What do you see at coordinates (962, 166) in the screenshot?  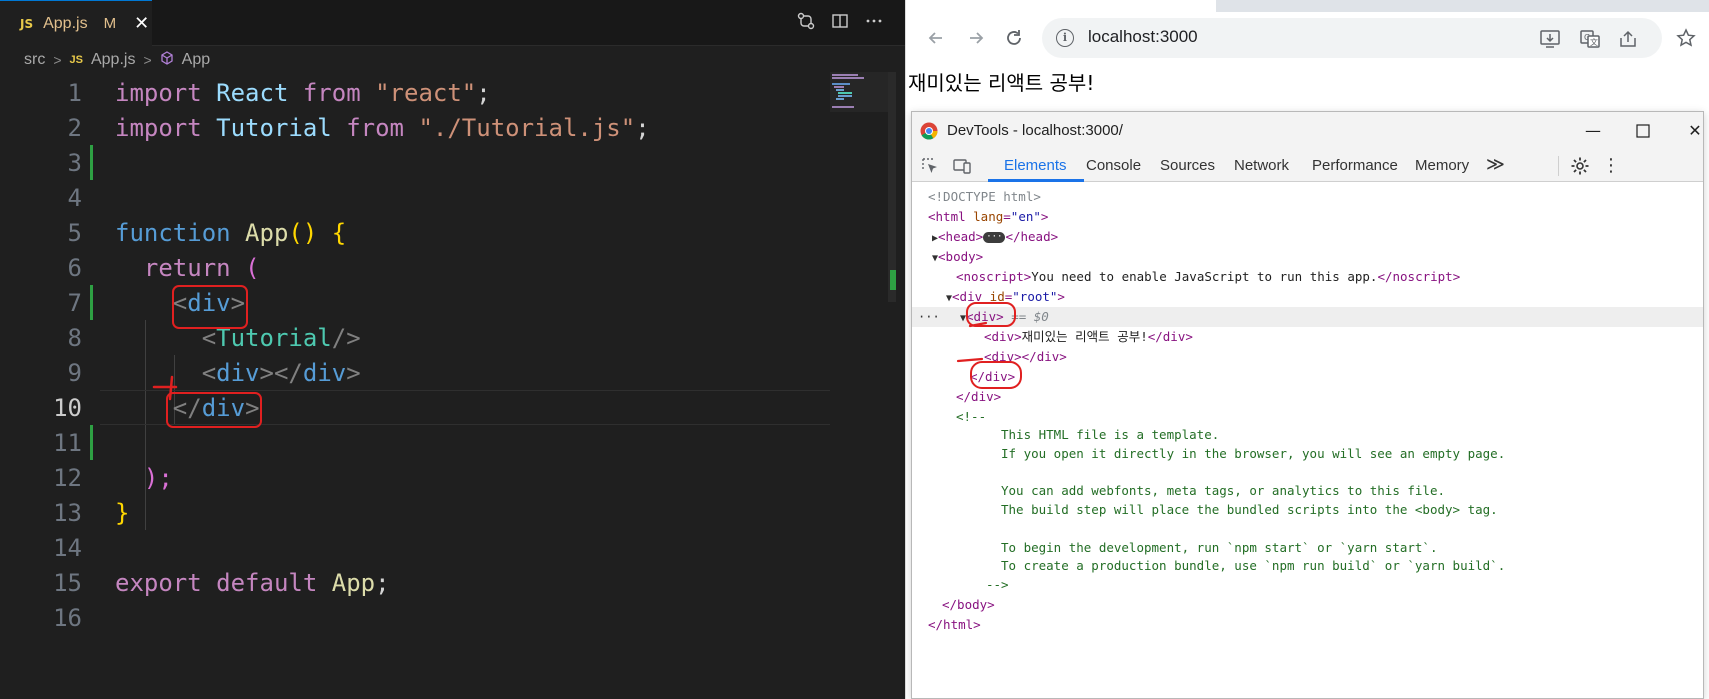 I see `device-toolbar-icon` at bounding box center [962, 166].